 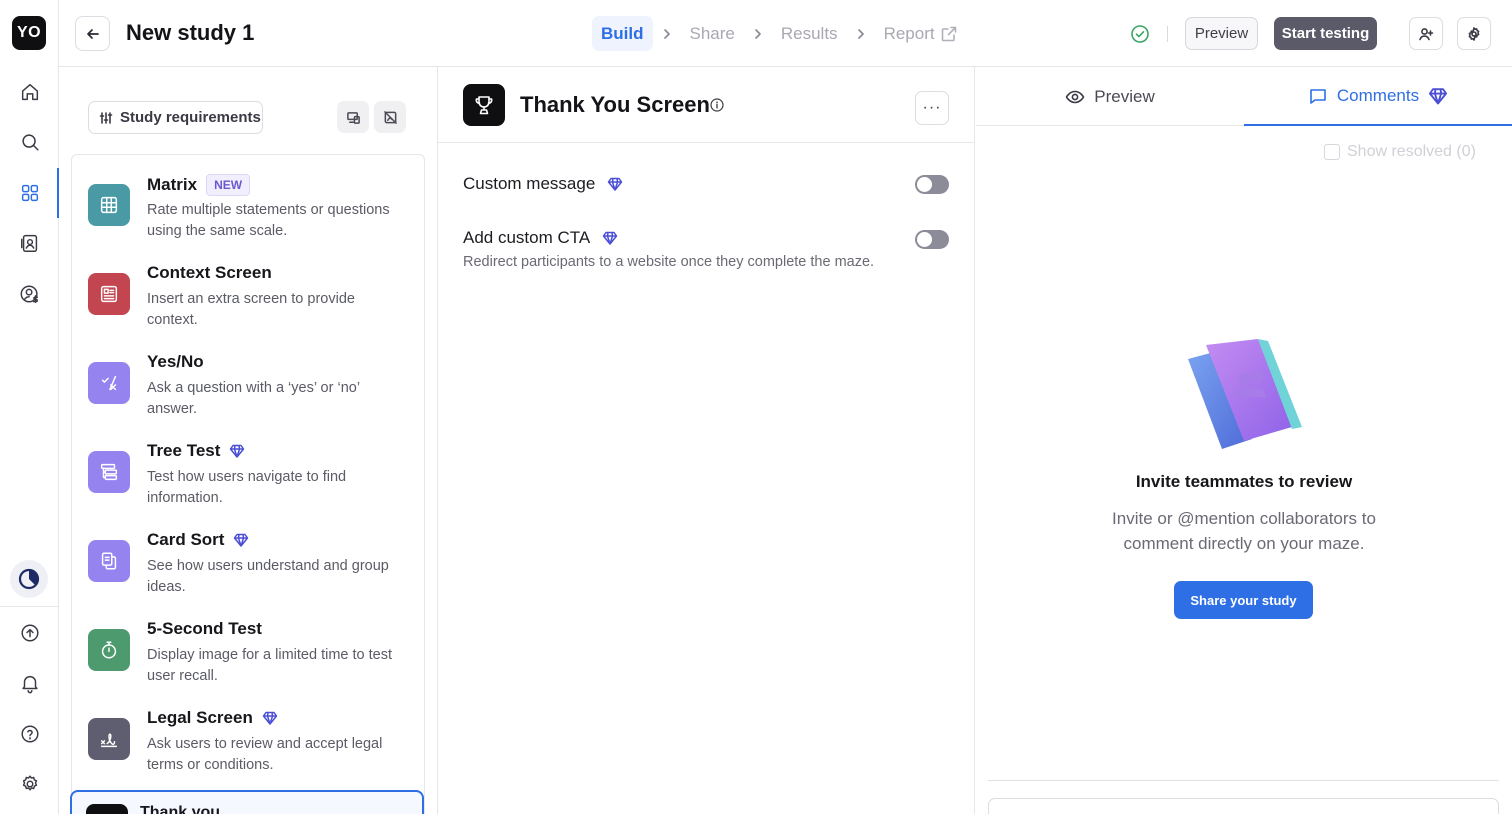 I want to click on usage-icon, so click(x=29, y=579).